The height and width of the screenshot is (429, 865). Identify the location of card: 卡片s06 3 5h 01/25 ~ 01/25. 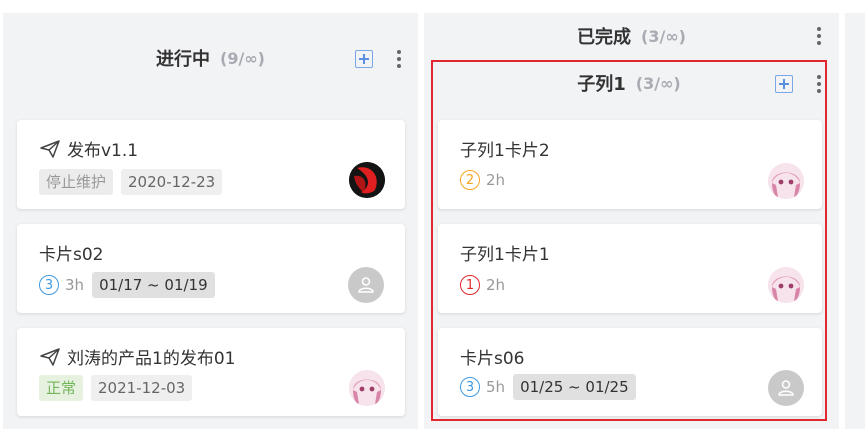
(630, 372).